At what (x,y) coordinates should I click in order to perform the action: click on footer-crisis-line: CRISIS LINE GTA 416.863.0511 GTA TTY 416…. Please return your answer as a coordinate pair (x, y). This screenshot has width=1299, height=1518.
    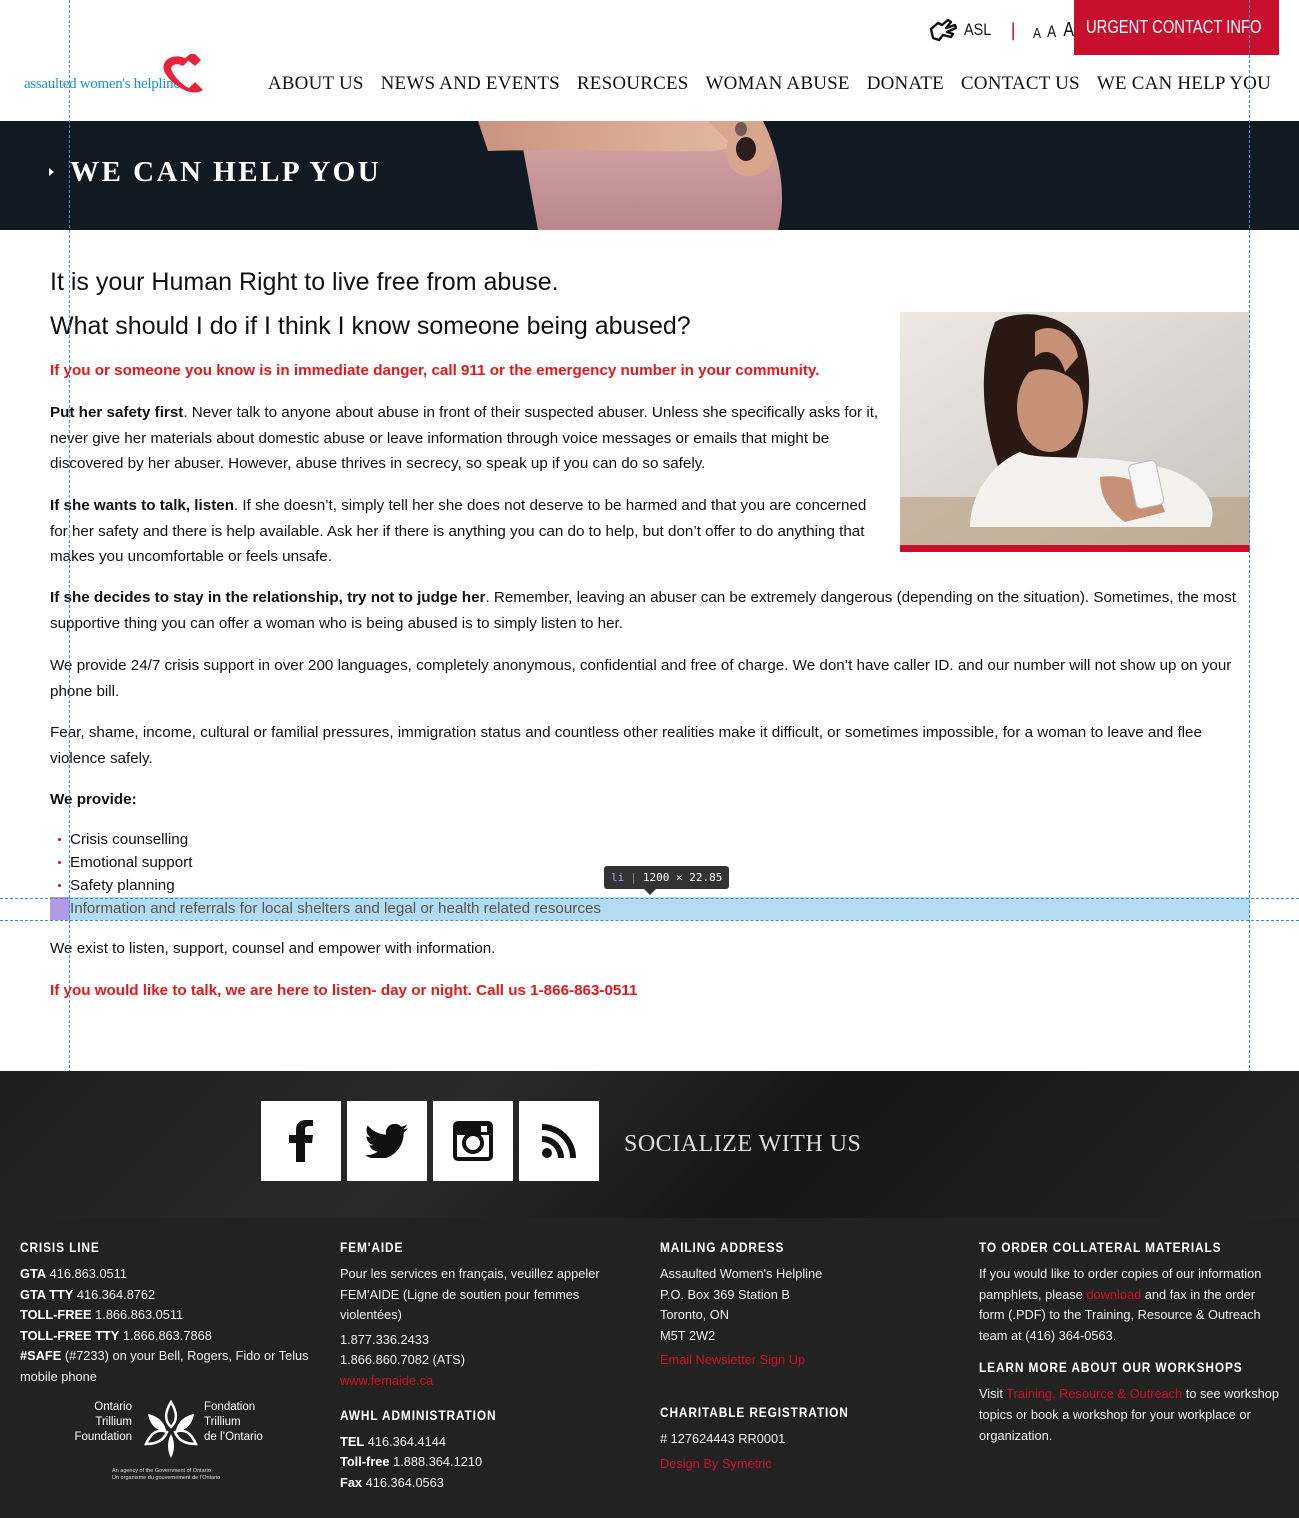
    Looking at the image, I should click on (170, 1314).